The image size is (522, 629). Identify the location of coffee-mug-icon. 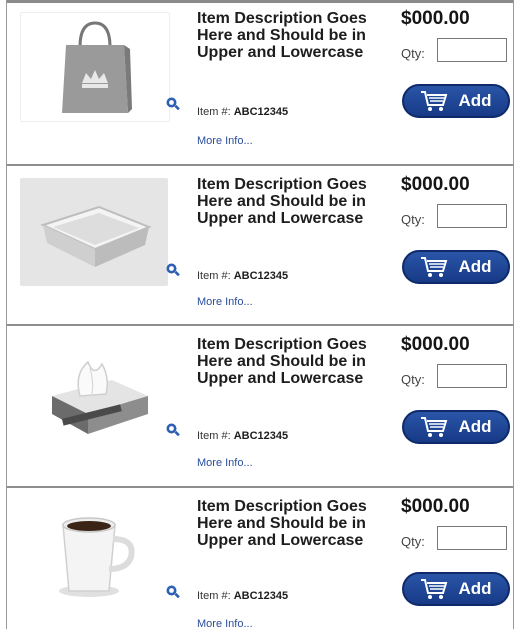
(97, 557).